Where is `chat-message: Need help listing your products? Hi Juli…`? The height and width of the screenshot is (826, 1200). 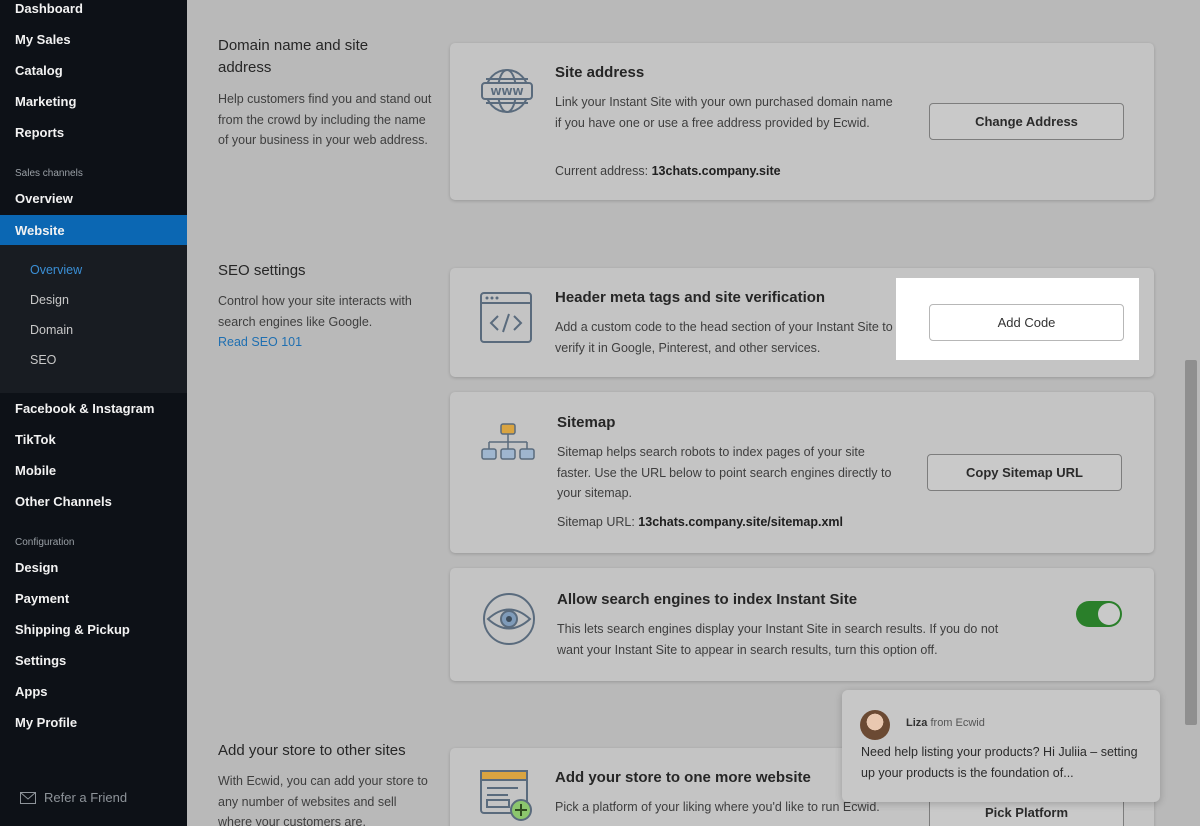 chat-message: Need help listing your products? Hi Juli… is located at coordinates (999, 762).